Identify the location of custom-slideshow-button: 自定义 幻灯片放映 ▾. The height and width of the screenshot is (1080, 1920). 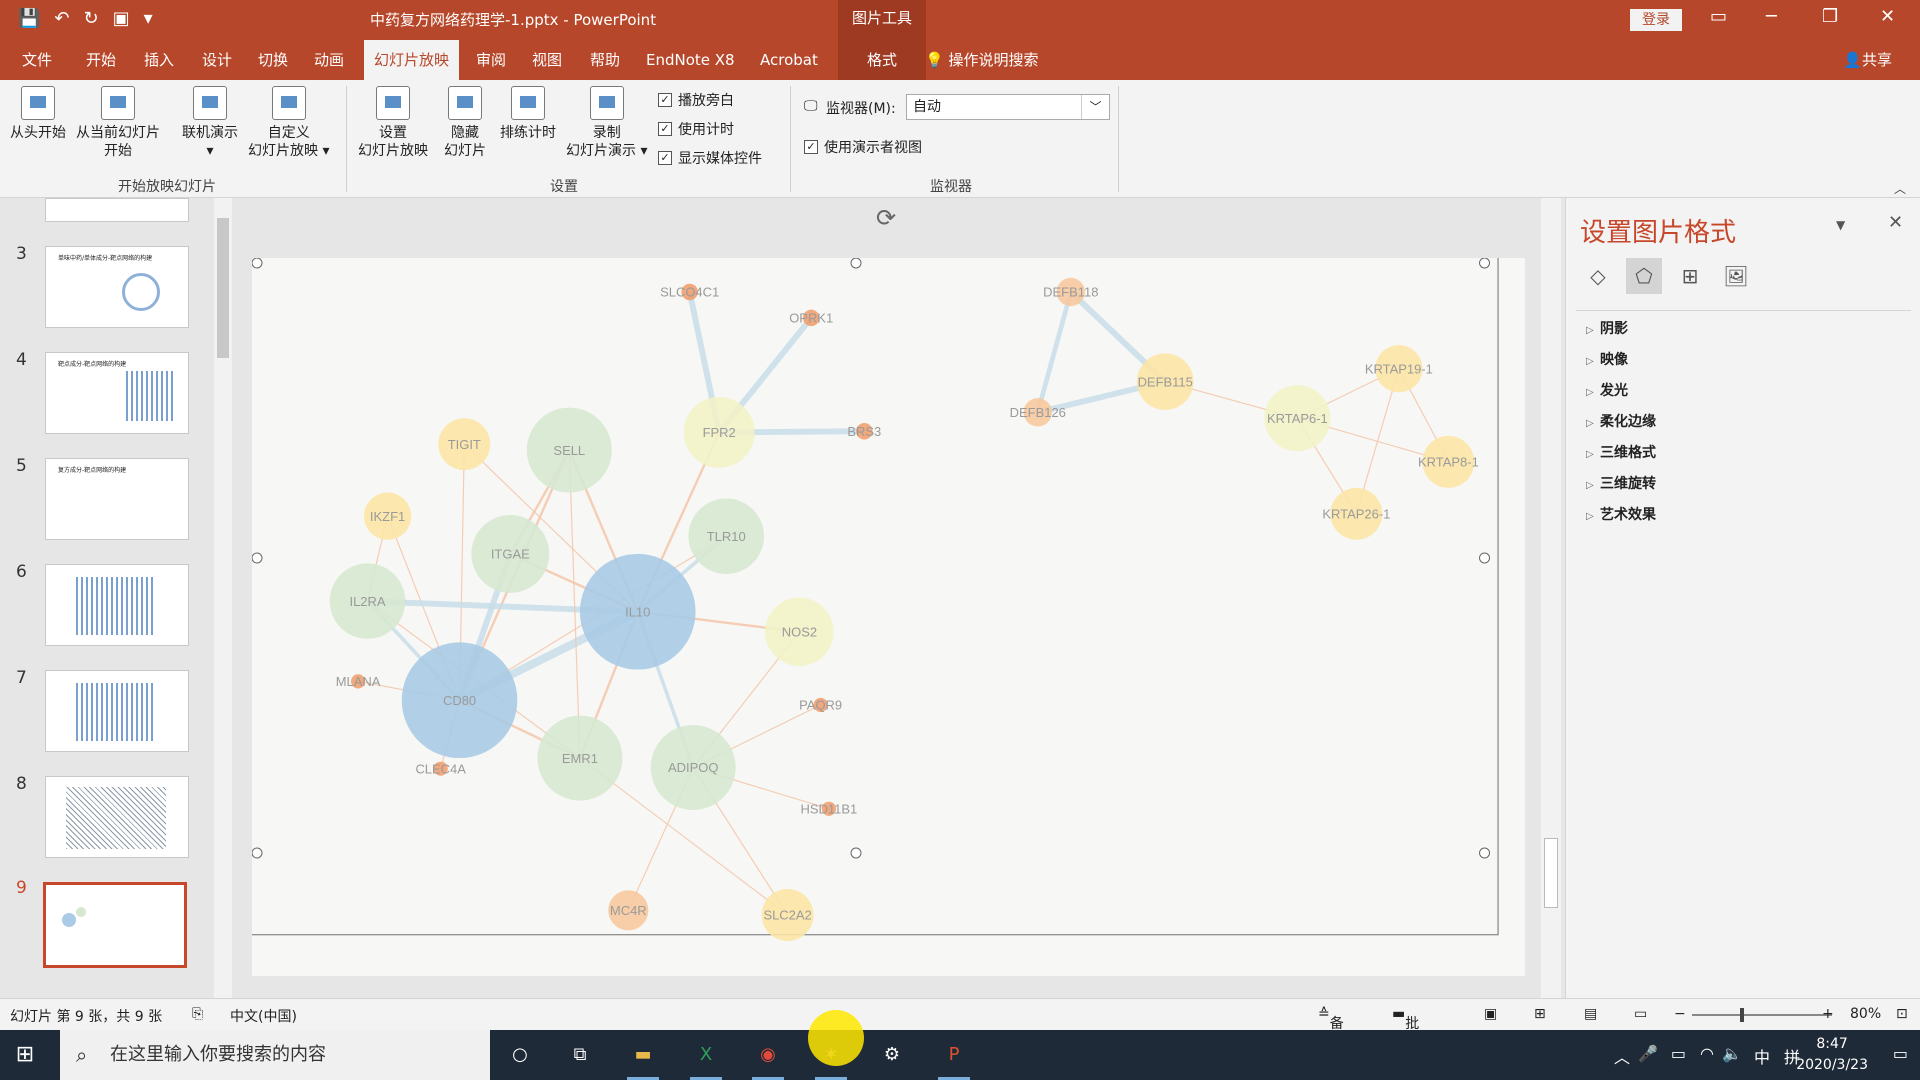
(288, 123).